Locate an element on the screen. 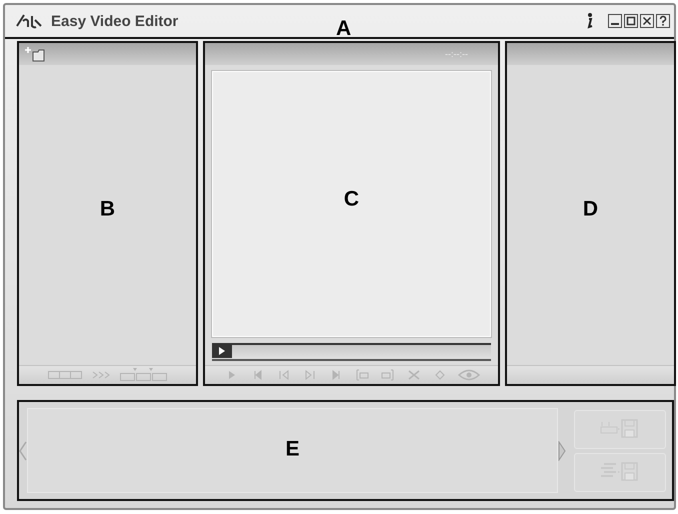  callout-label: B is located at coordinates (108, 209).